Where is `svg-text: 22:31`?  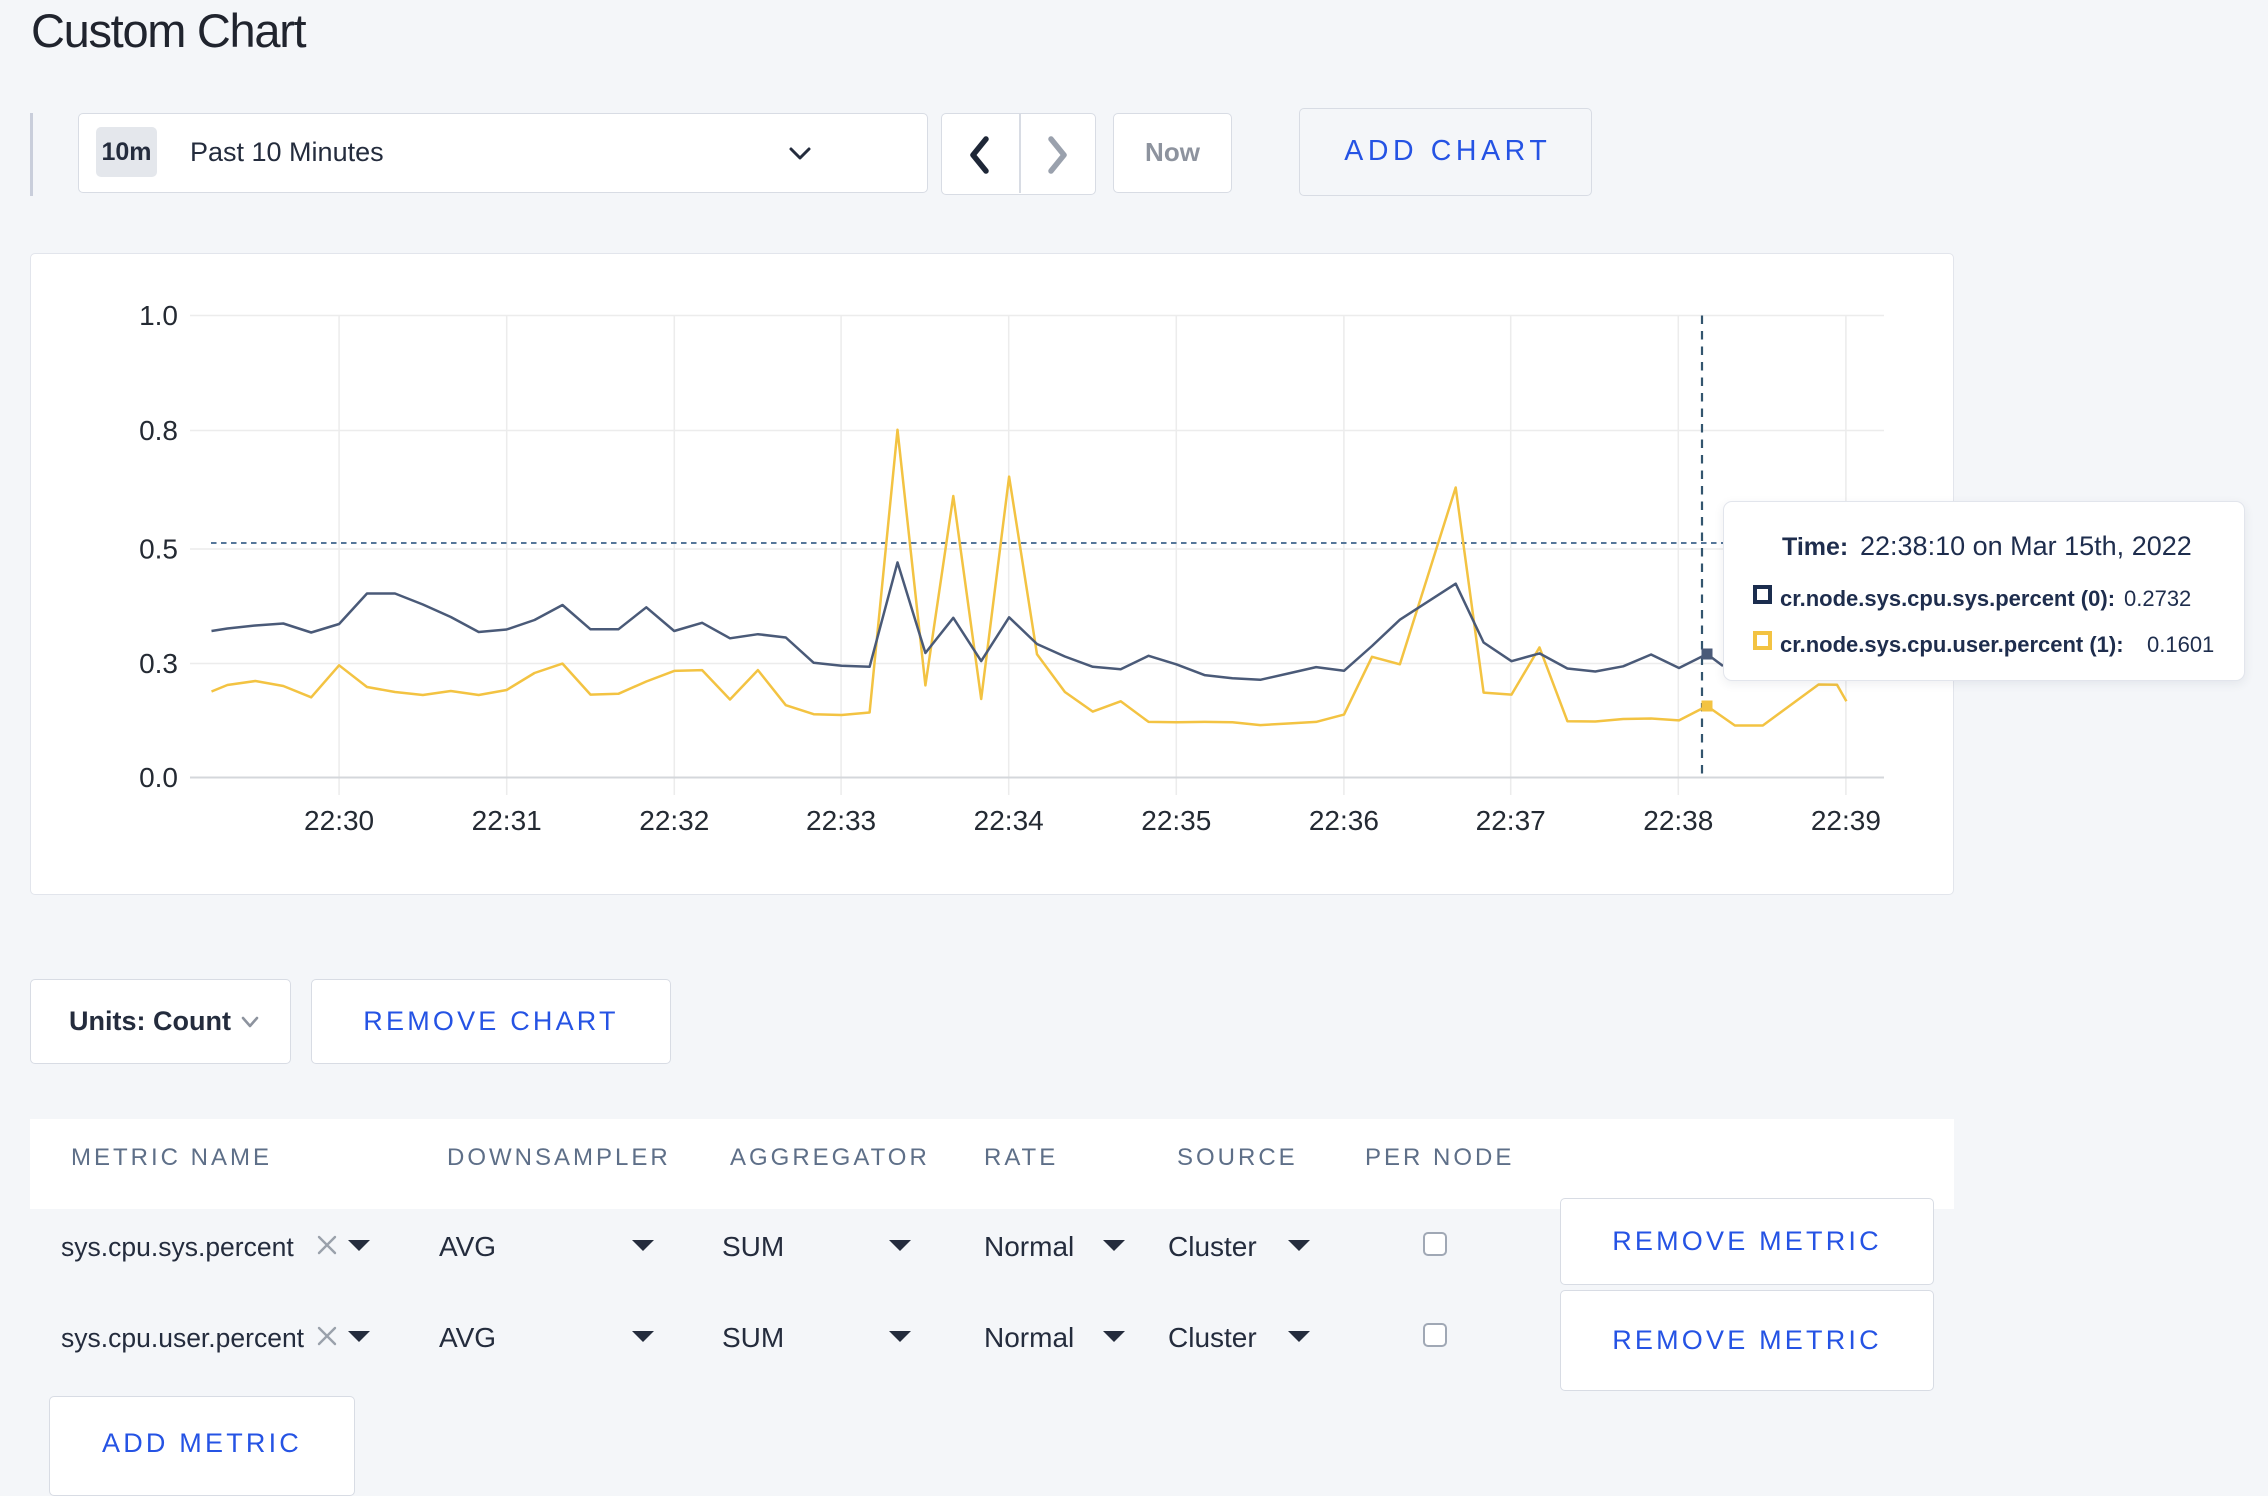
svg-text: 22:31 is located at coordinates (507, 820).